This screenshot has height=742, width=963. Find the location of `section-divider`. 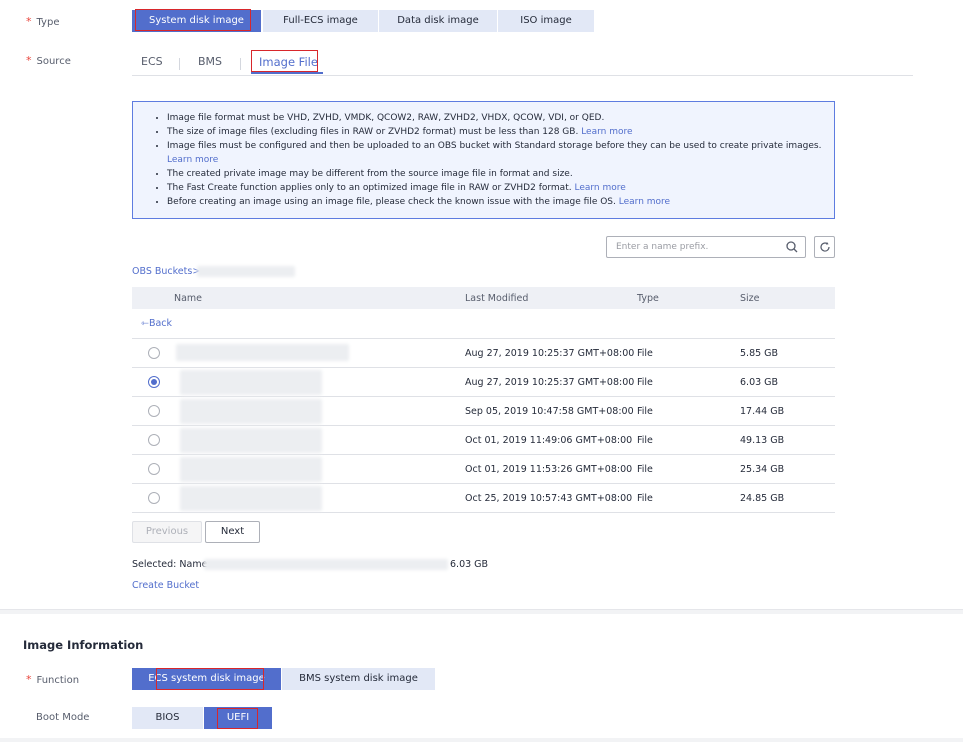

section-divider is located at coordinates (481, 611).